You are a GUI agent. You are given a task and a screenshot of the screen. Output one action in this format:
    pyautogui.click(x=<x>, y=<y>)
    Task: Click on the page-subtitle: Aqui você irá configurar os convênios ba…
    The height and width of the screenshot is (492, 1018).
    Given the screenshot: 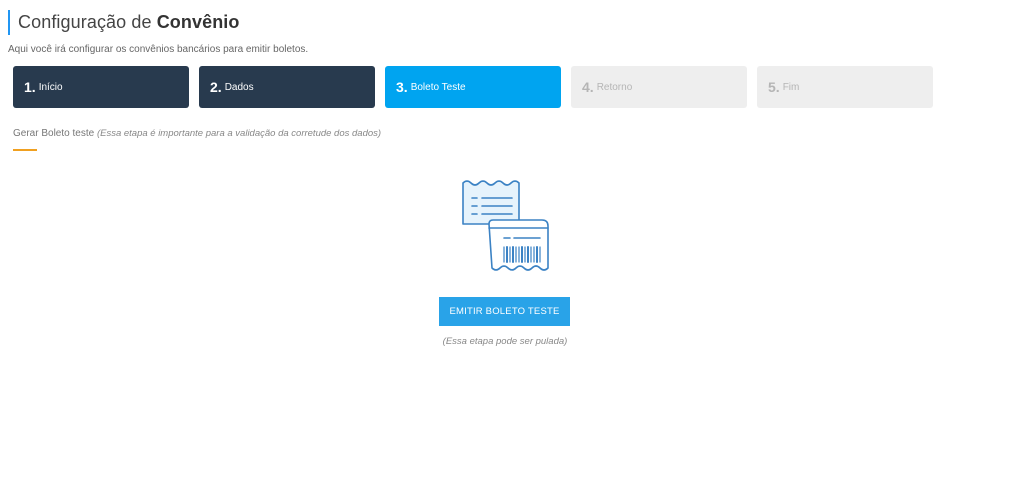 What is the action you would take?
    pyautogui.click(x=158, y=49)
    